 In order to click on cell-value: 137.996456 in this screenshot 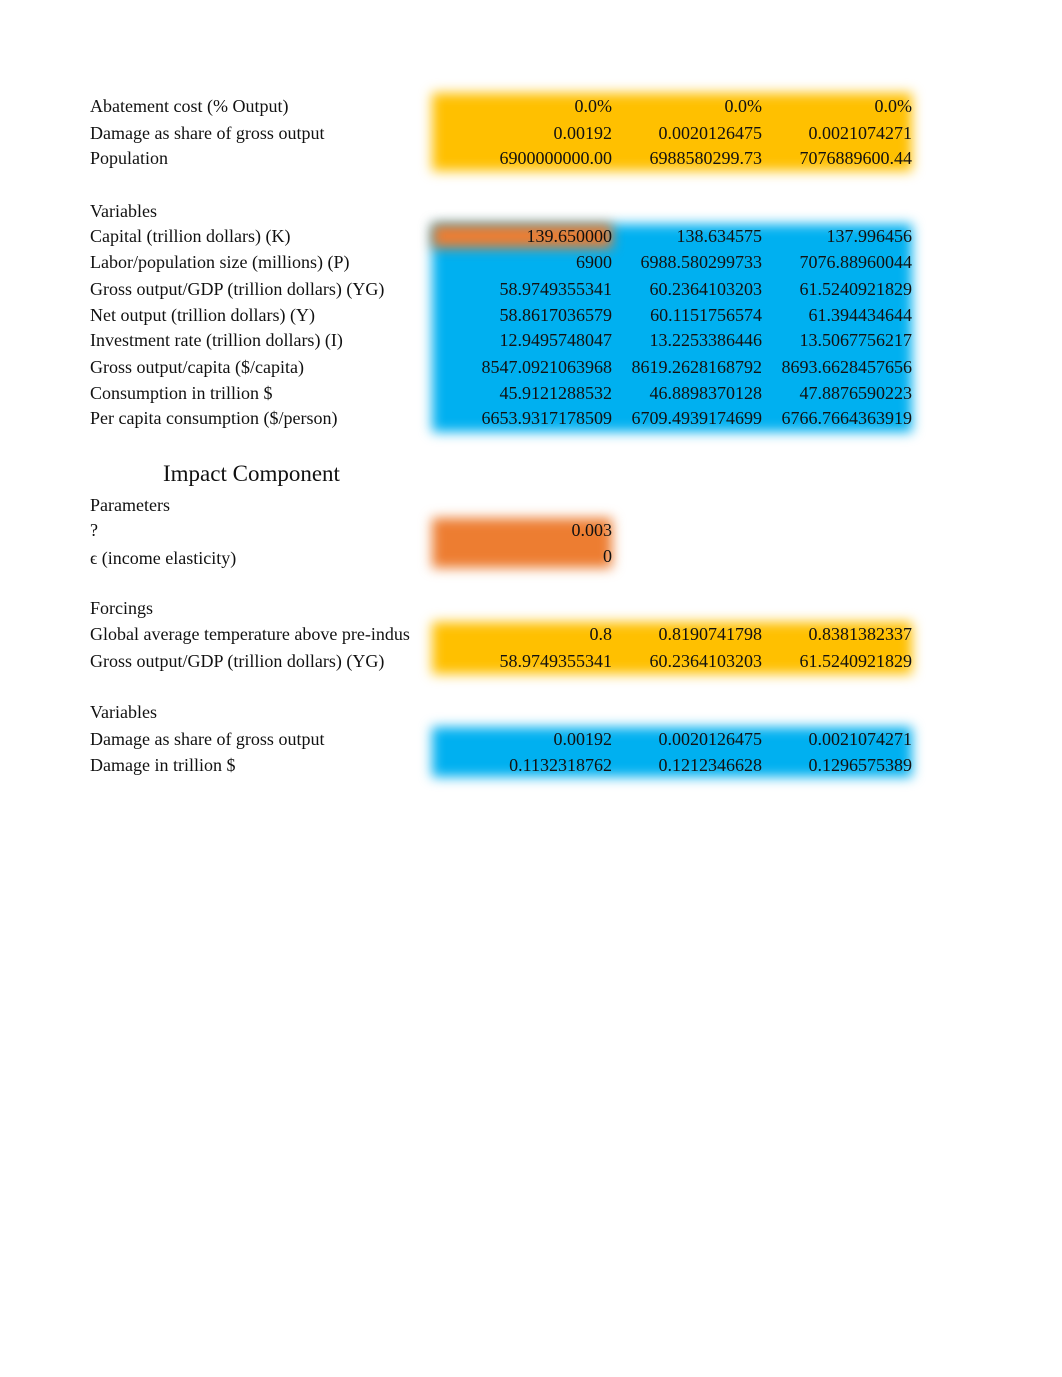, I will do `click(837, 236)`.